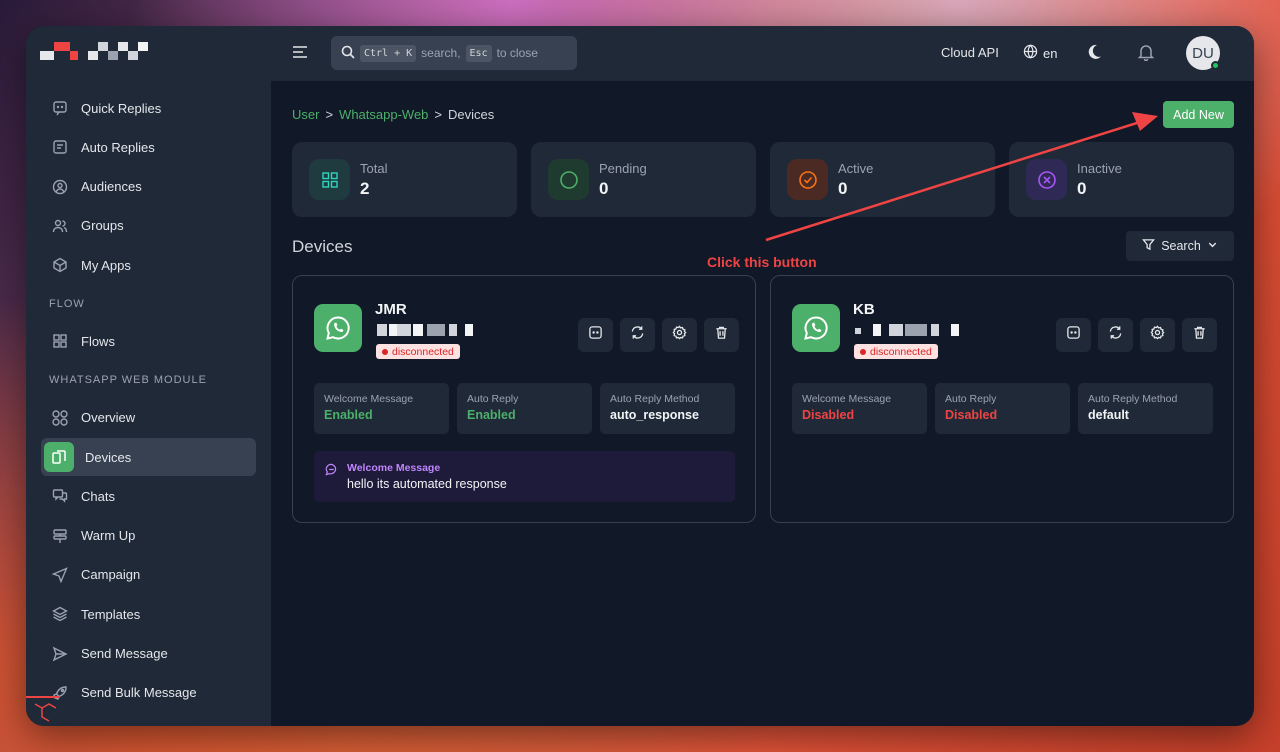 The image size is (1280, 752). What do you see at coordinates (517, 53) in the screenshot?
I see `search-hint-close: to close` at bounding box center [517, 53].